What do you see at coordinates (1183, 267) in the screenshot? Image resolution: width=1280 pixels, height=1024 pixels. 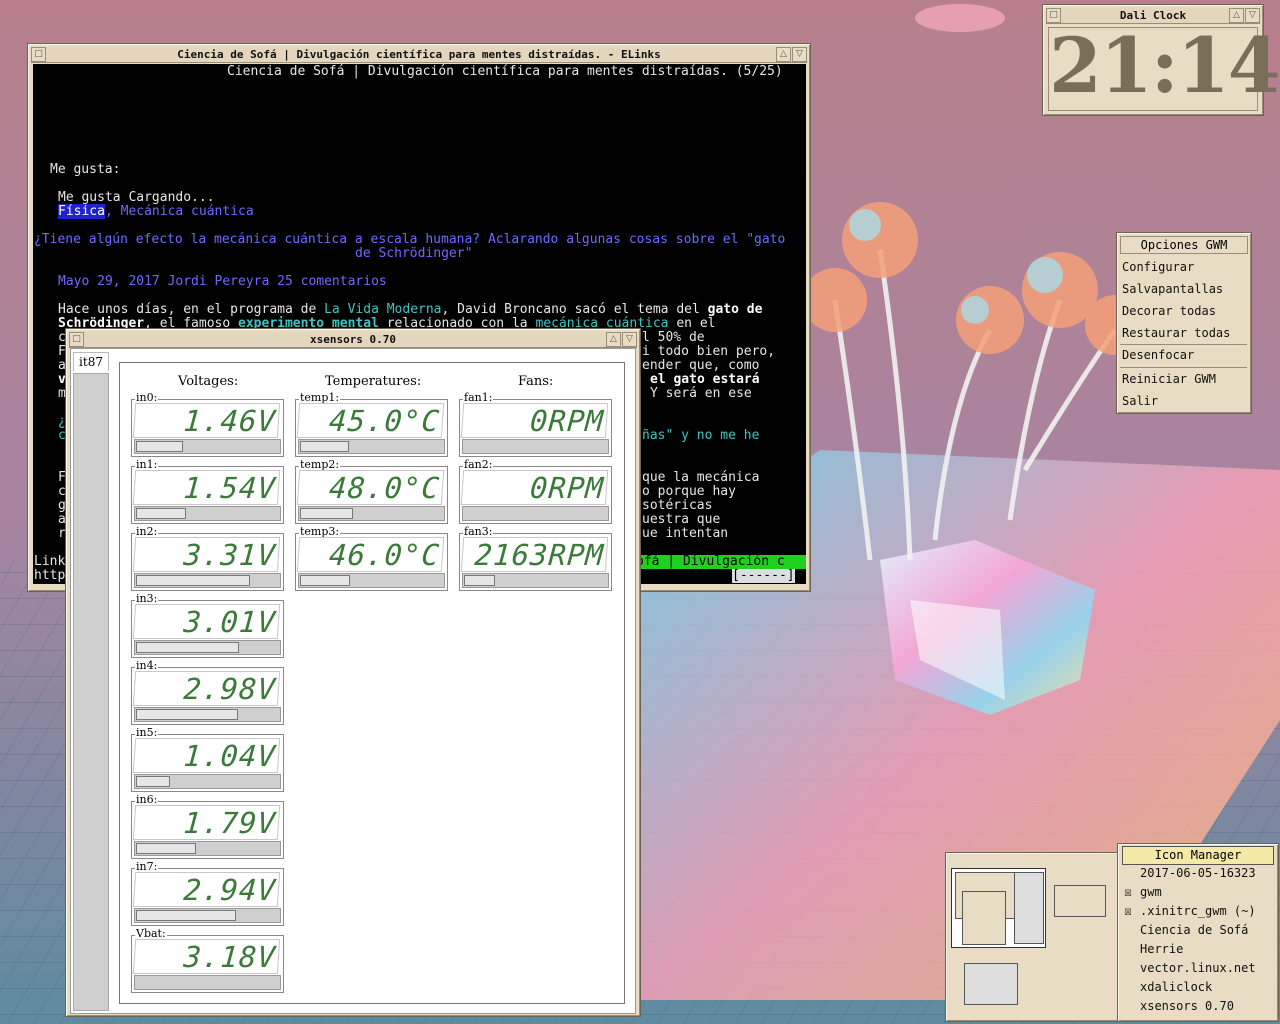 I see `menu-item-configurar: Configurar` at bounding box center [1183, 267].